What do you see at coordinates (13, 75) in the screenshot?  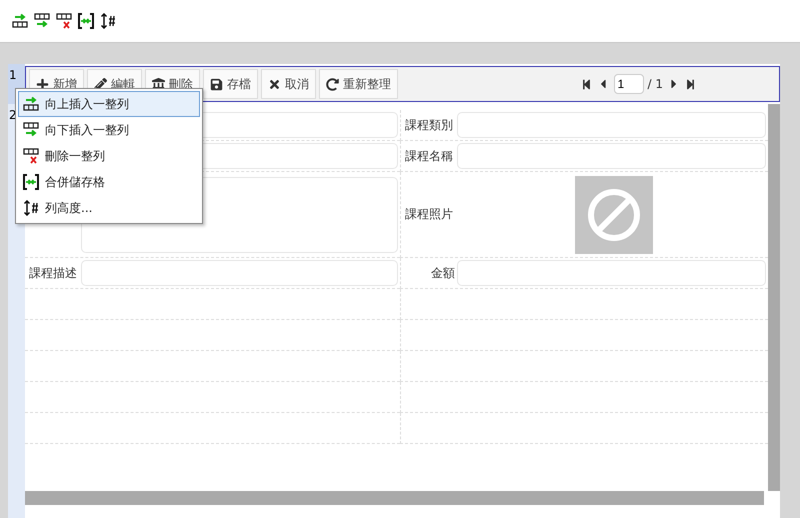 I see `row-number: 1` at bounding box center [13, 75].